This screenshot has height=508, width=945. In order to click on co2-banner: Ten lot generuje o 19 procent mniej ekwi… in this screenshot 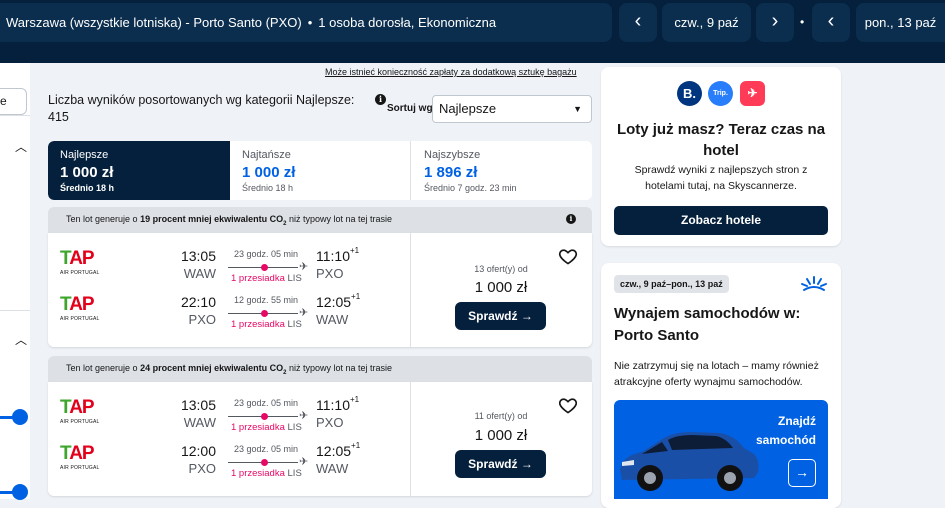, I will do `click(320, 220)`.